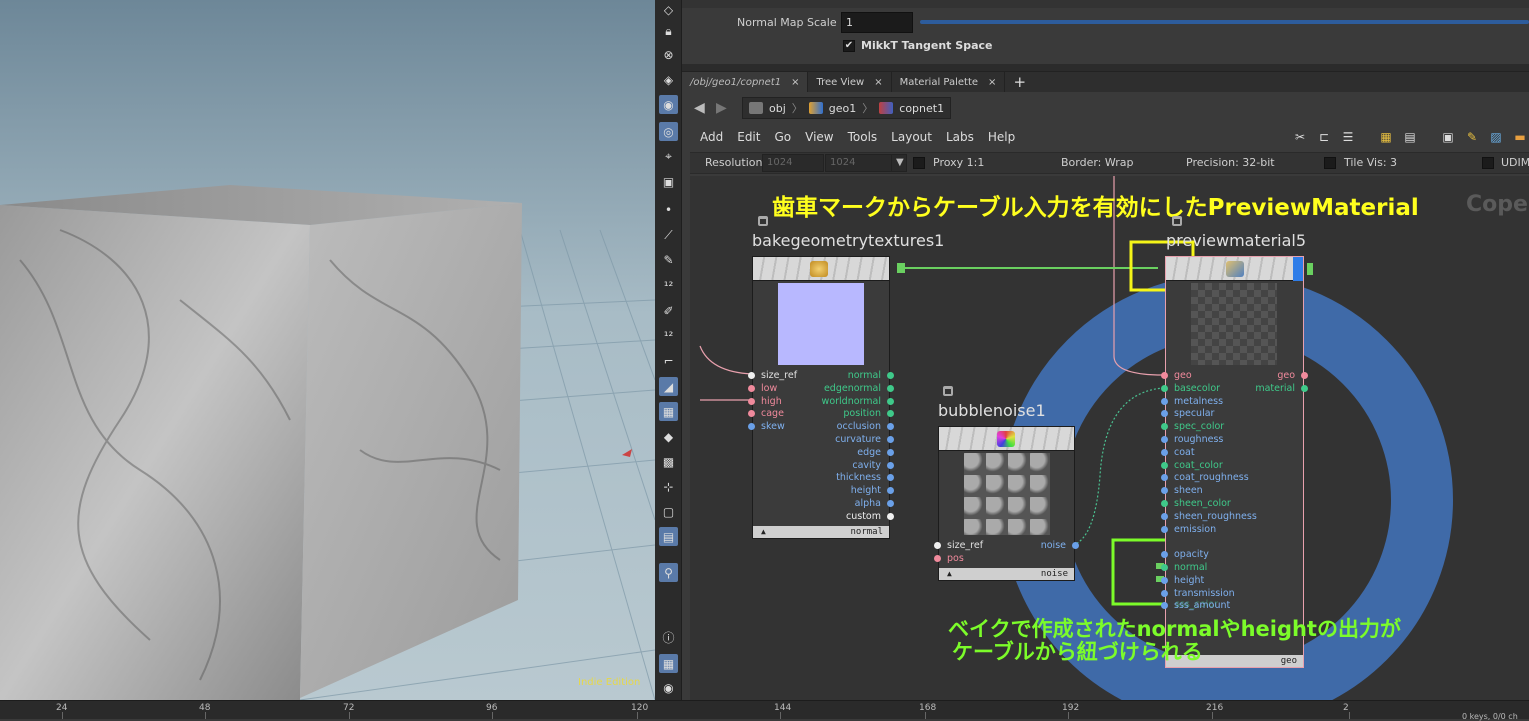  I want to click on folder-icon: ▬, so click(1520, 137).